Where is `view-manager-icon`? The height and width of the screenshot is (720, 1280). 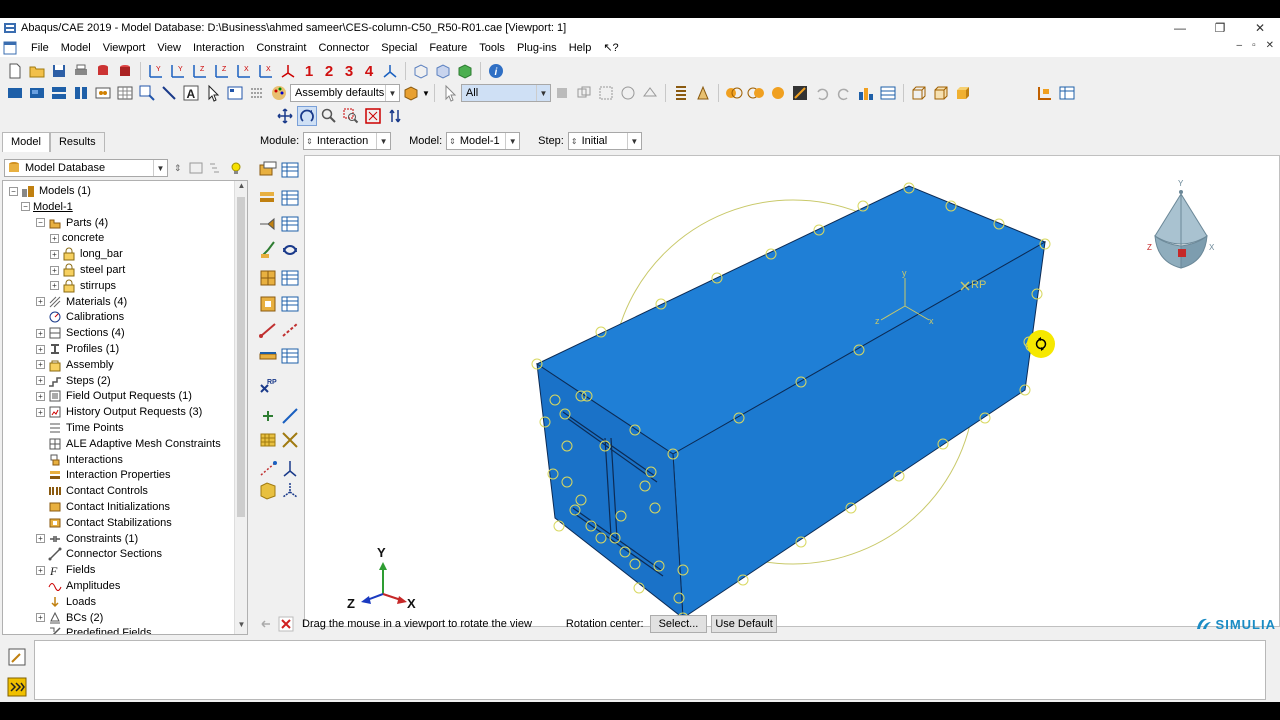
view-manager-icon is located at coordinates (235, 93).